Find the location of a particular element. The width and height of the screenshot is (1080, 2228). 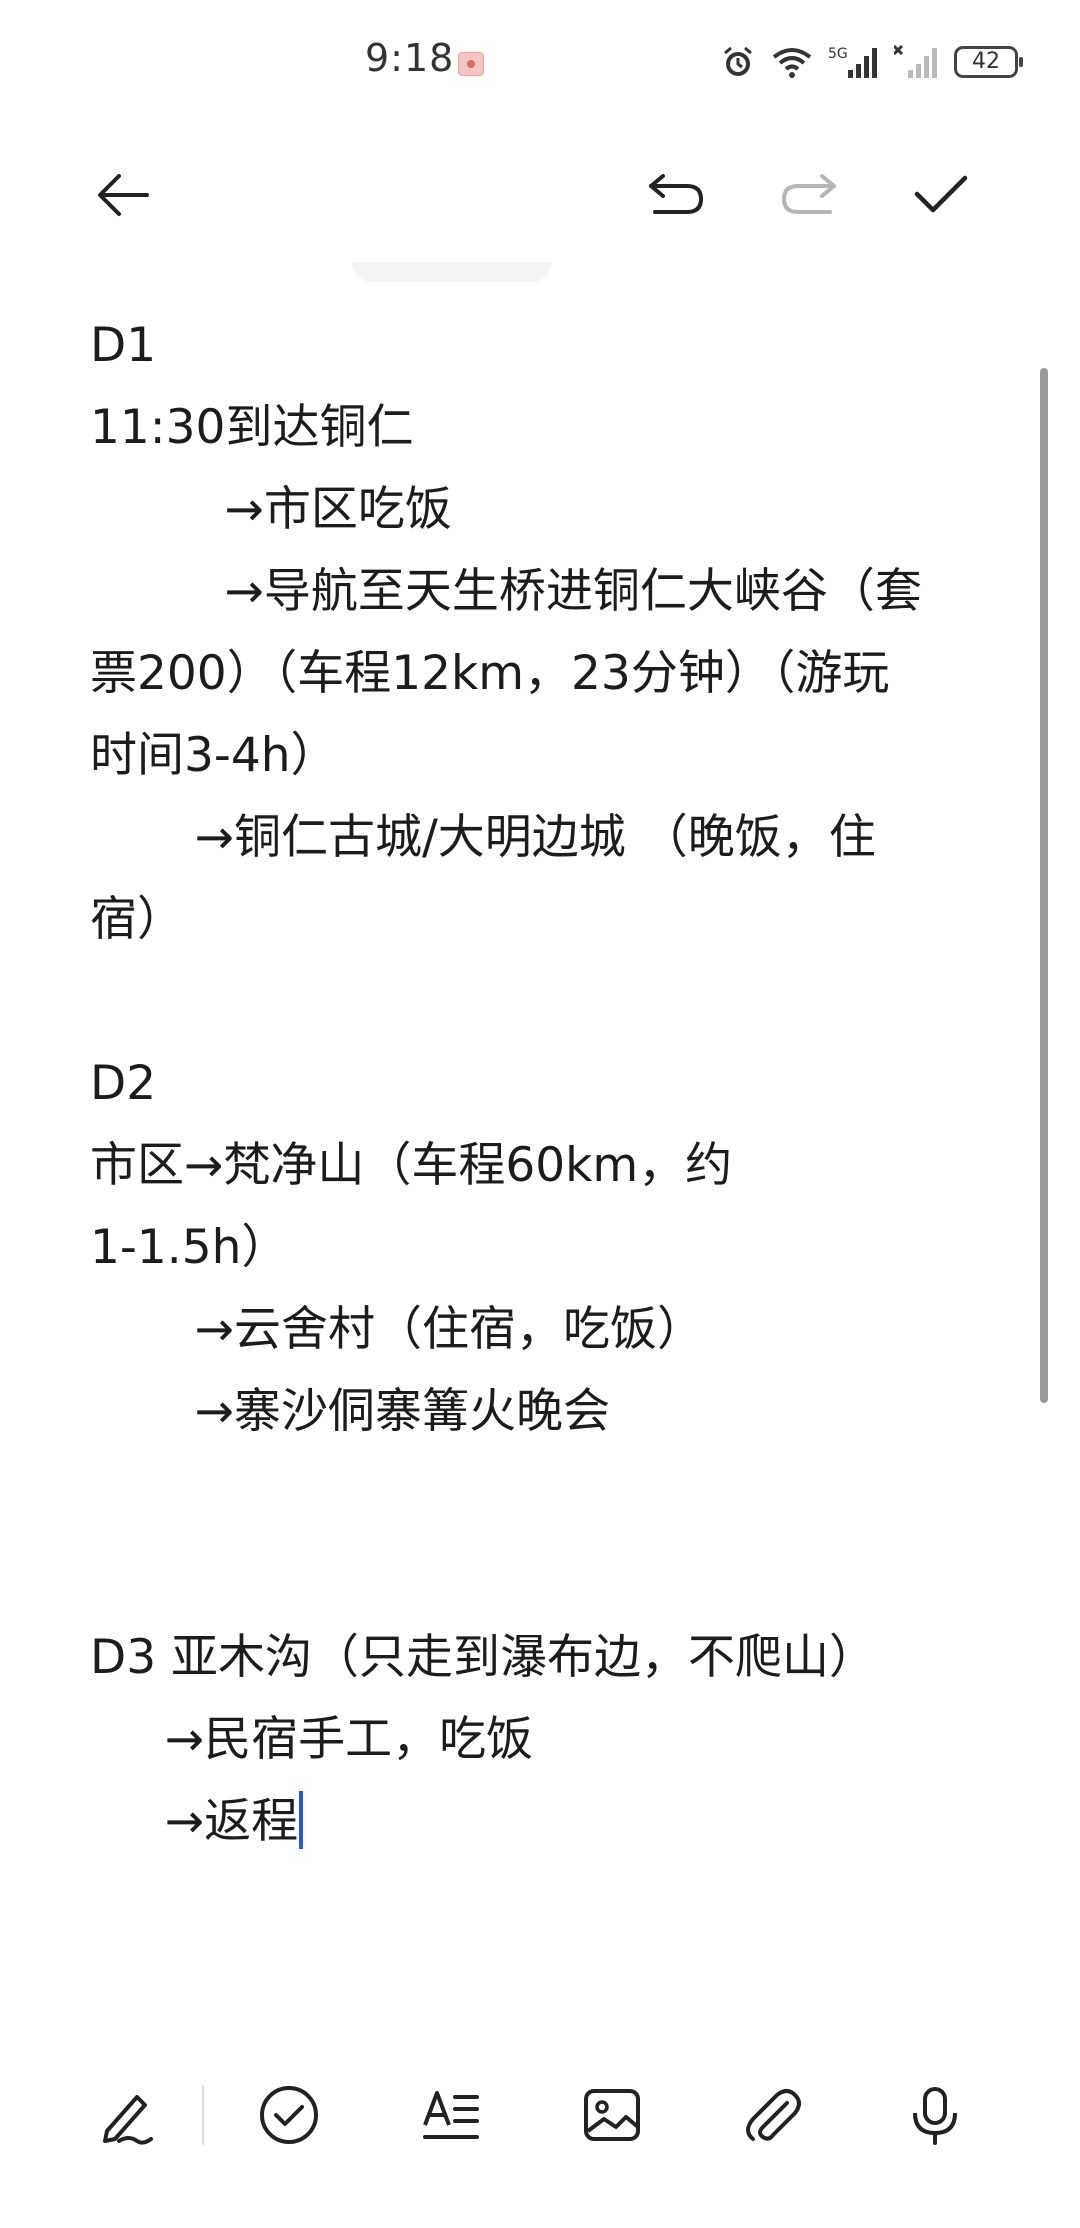

note-line-text: →云舍村（住宿，吃饭） is located at coordinates (397, 1329).